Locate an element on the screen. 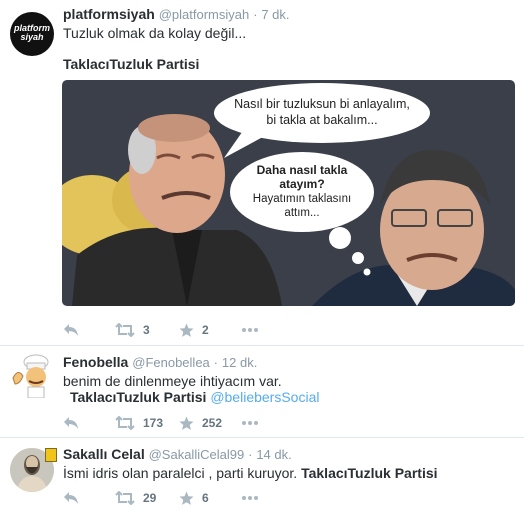 The width and height of the screenshot is (524, 511). verified-flag-icon is located at coordinates (51, 455).